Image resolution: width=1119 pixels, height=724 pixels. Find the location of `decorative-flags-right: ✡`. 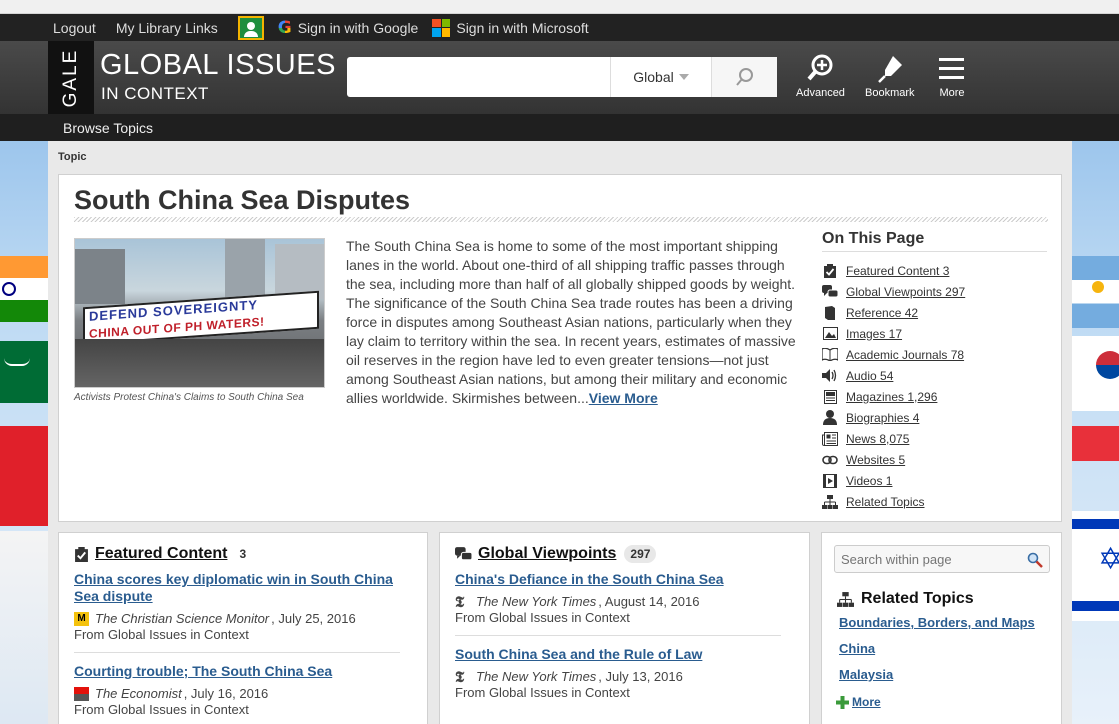

decorative-flags-right: ✡ is located at coordinates (1095, 432).